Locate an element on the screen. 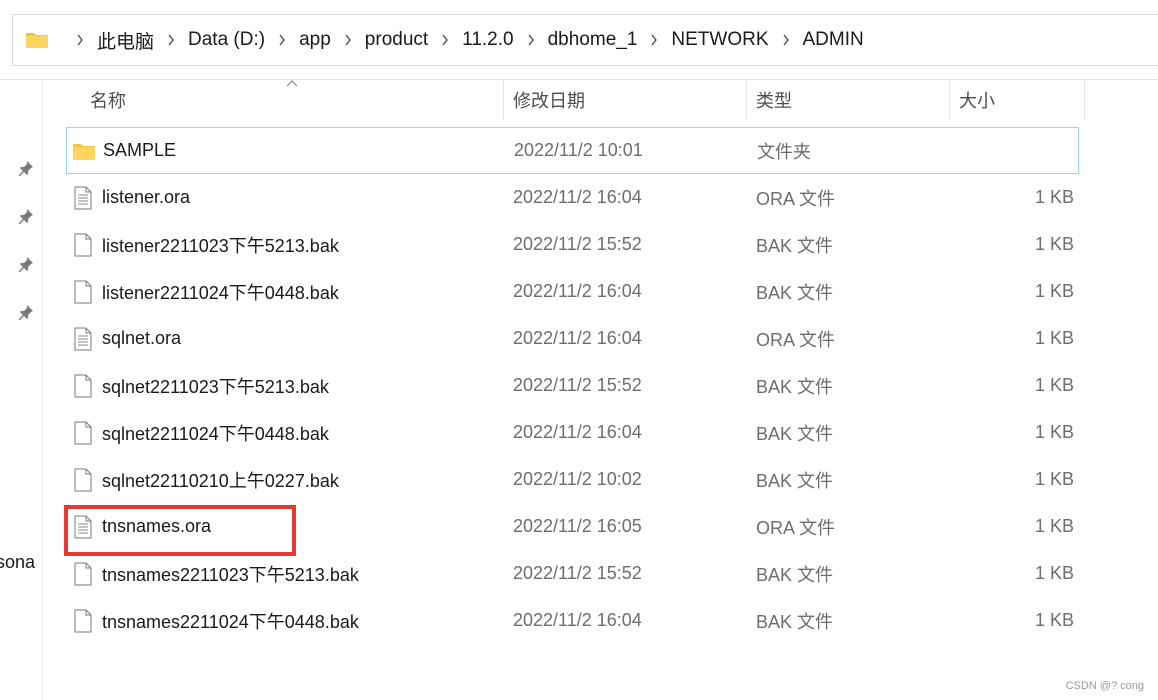  breadcrumb-item: product is located at coordinates (396, 40).